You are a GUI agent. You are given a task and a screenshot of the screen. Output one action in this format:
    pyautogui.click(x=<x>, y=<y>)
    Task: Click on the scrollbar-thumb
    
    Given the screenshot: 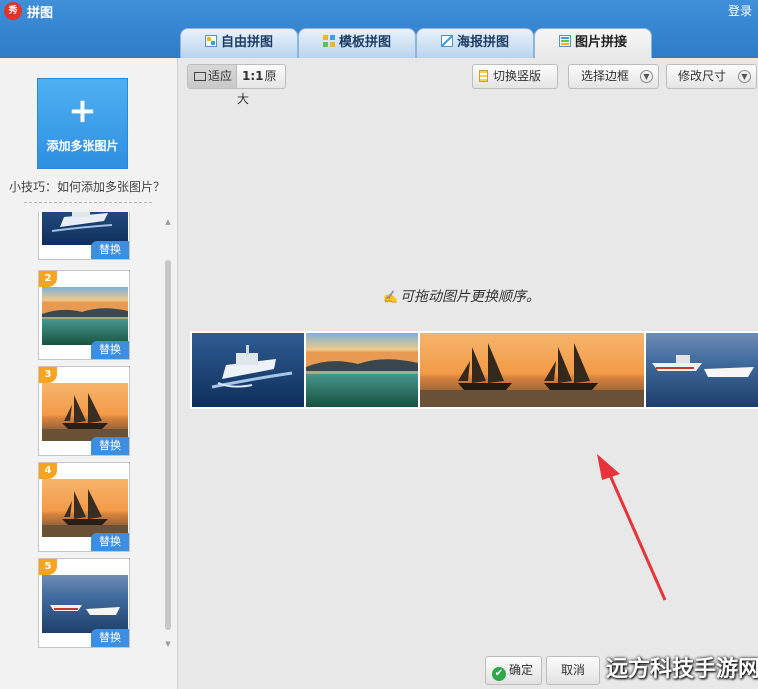 What is the action you would take?
    pyautogui.click(x=168, y=445)
    